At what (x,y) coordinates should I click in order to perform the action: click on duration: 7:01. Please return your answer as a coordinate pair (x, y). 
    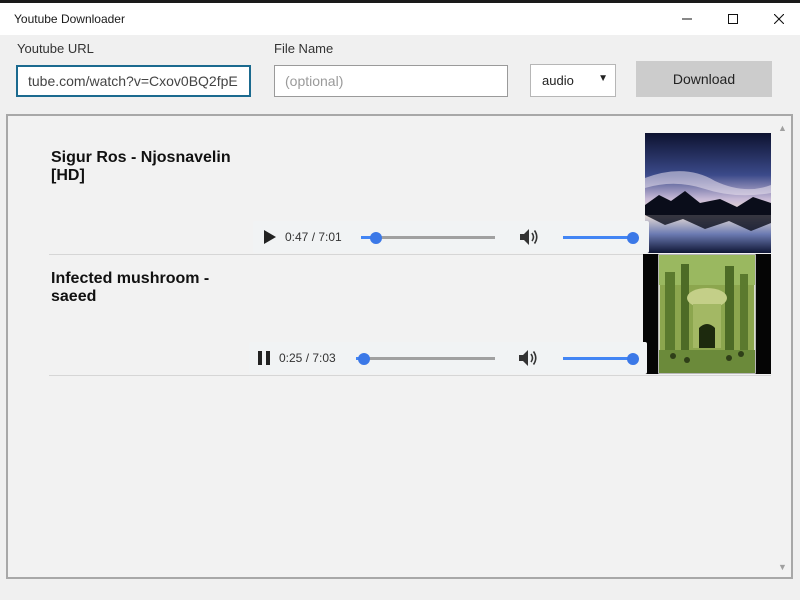
    Looking at the image, I should click on (330, 237).